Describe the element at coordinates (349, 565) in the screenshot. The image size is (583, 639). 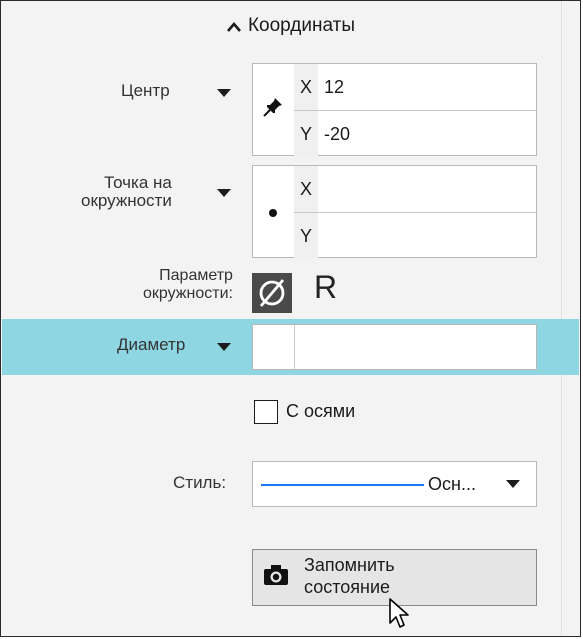
I see `save-state-line1: Запомнить` at that location.